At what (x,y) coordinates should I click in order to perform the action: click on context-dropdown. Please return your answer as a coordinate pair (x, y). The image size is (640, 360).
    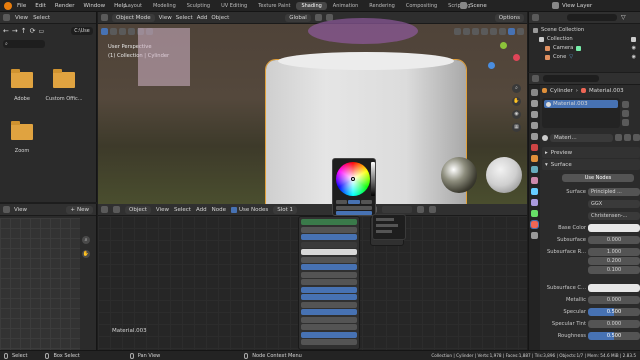
    Looking at the image, I should click on (389, 227).